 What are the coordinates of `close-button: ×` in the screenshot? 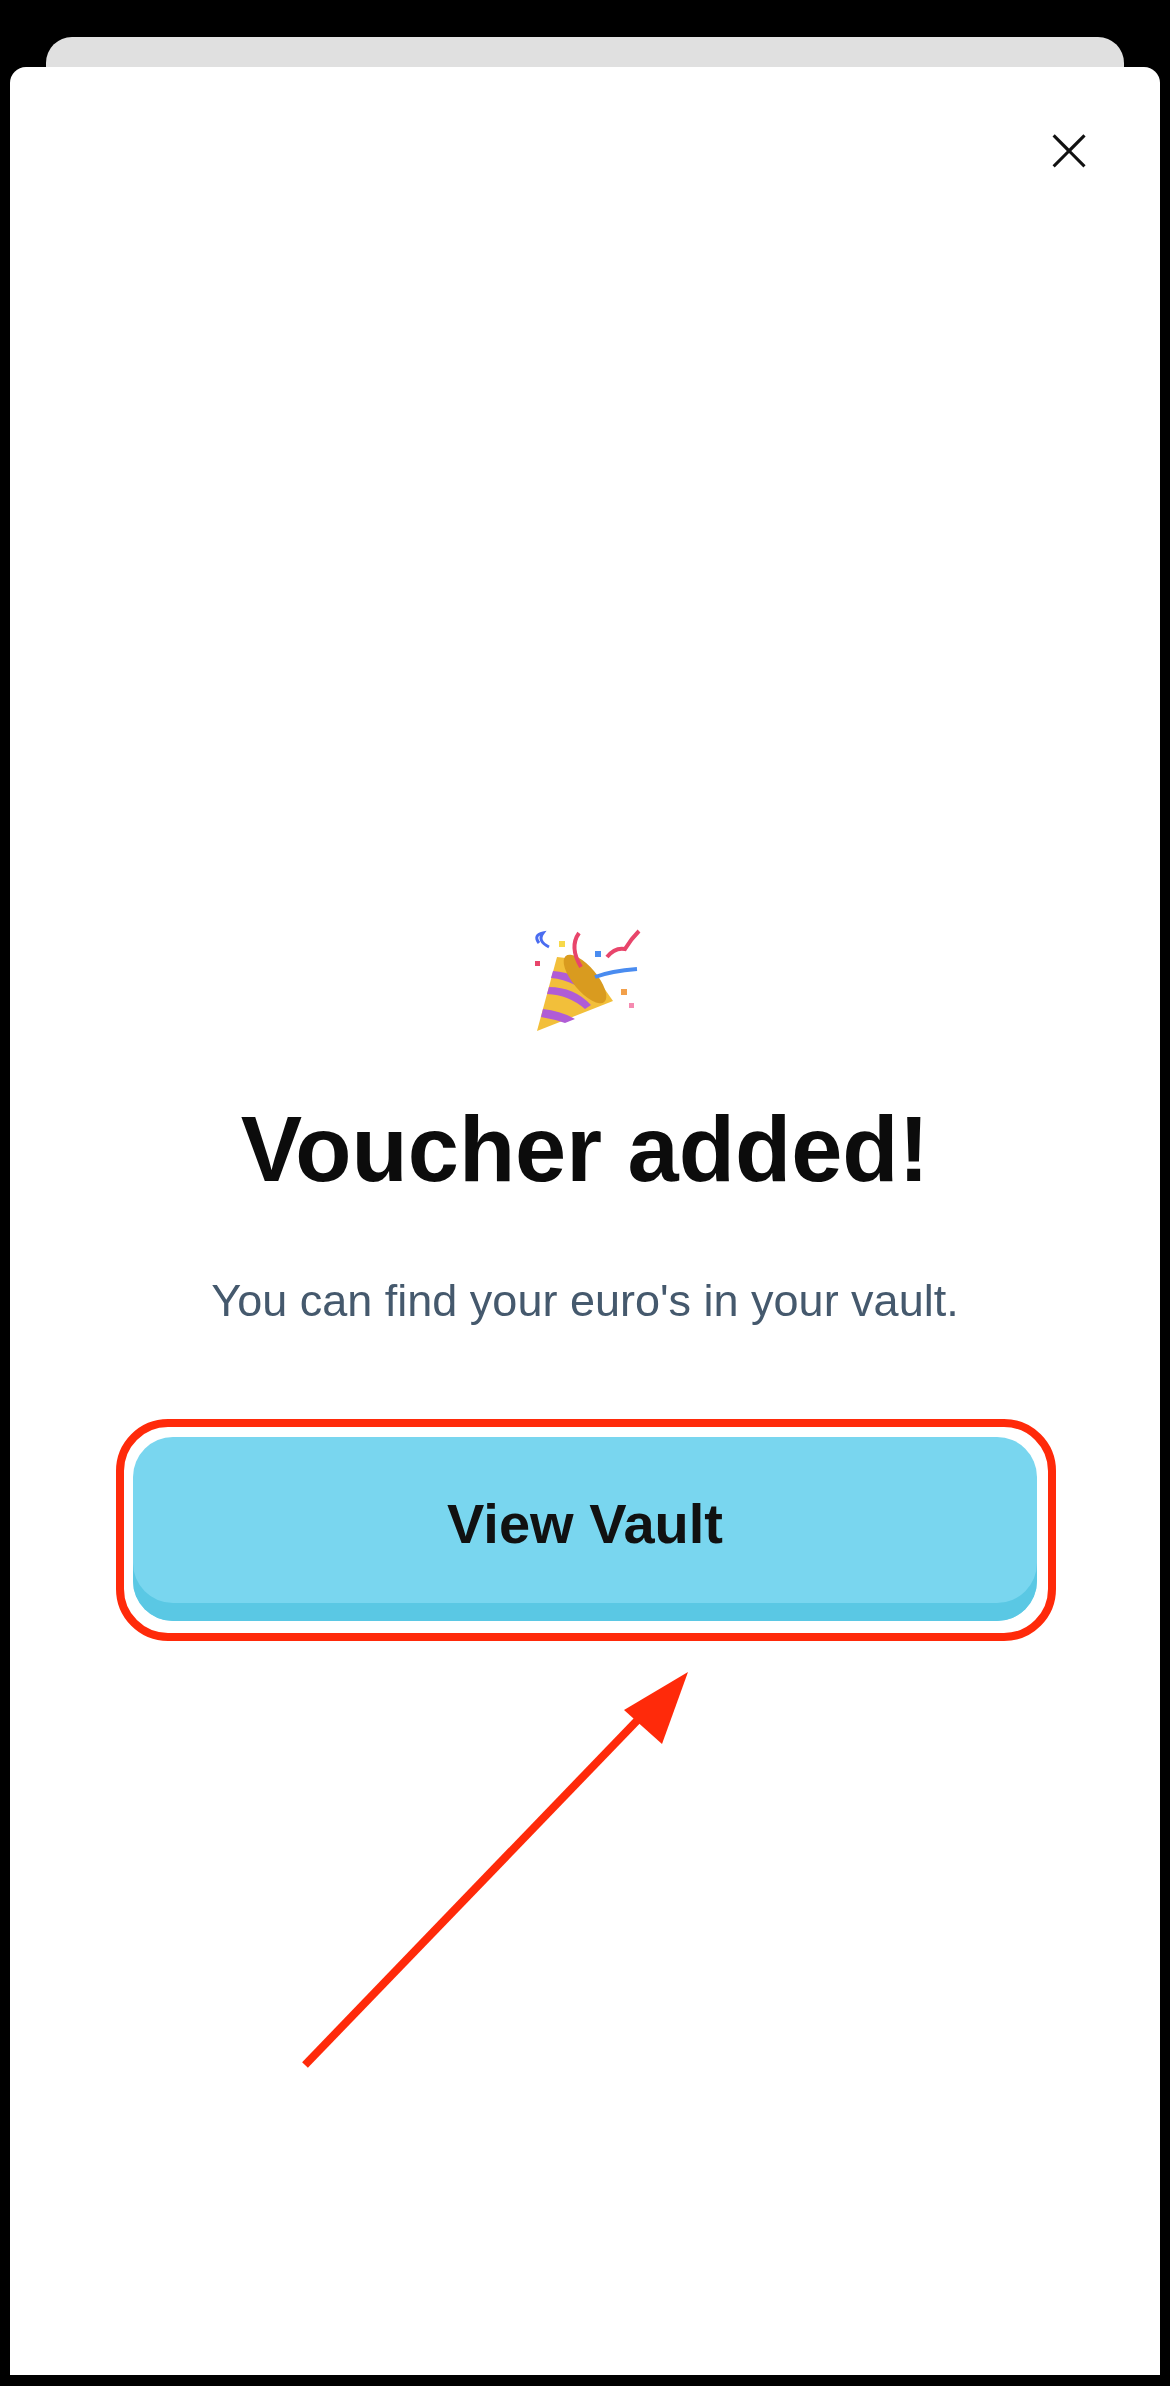 It's located at (1069, 149).